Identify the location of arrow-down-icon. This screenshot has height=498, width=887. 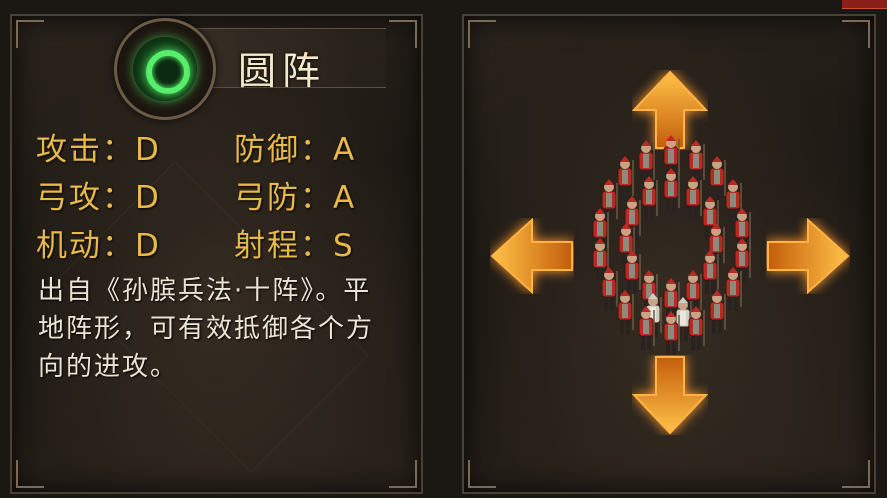
(670, 395).